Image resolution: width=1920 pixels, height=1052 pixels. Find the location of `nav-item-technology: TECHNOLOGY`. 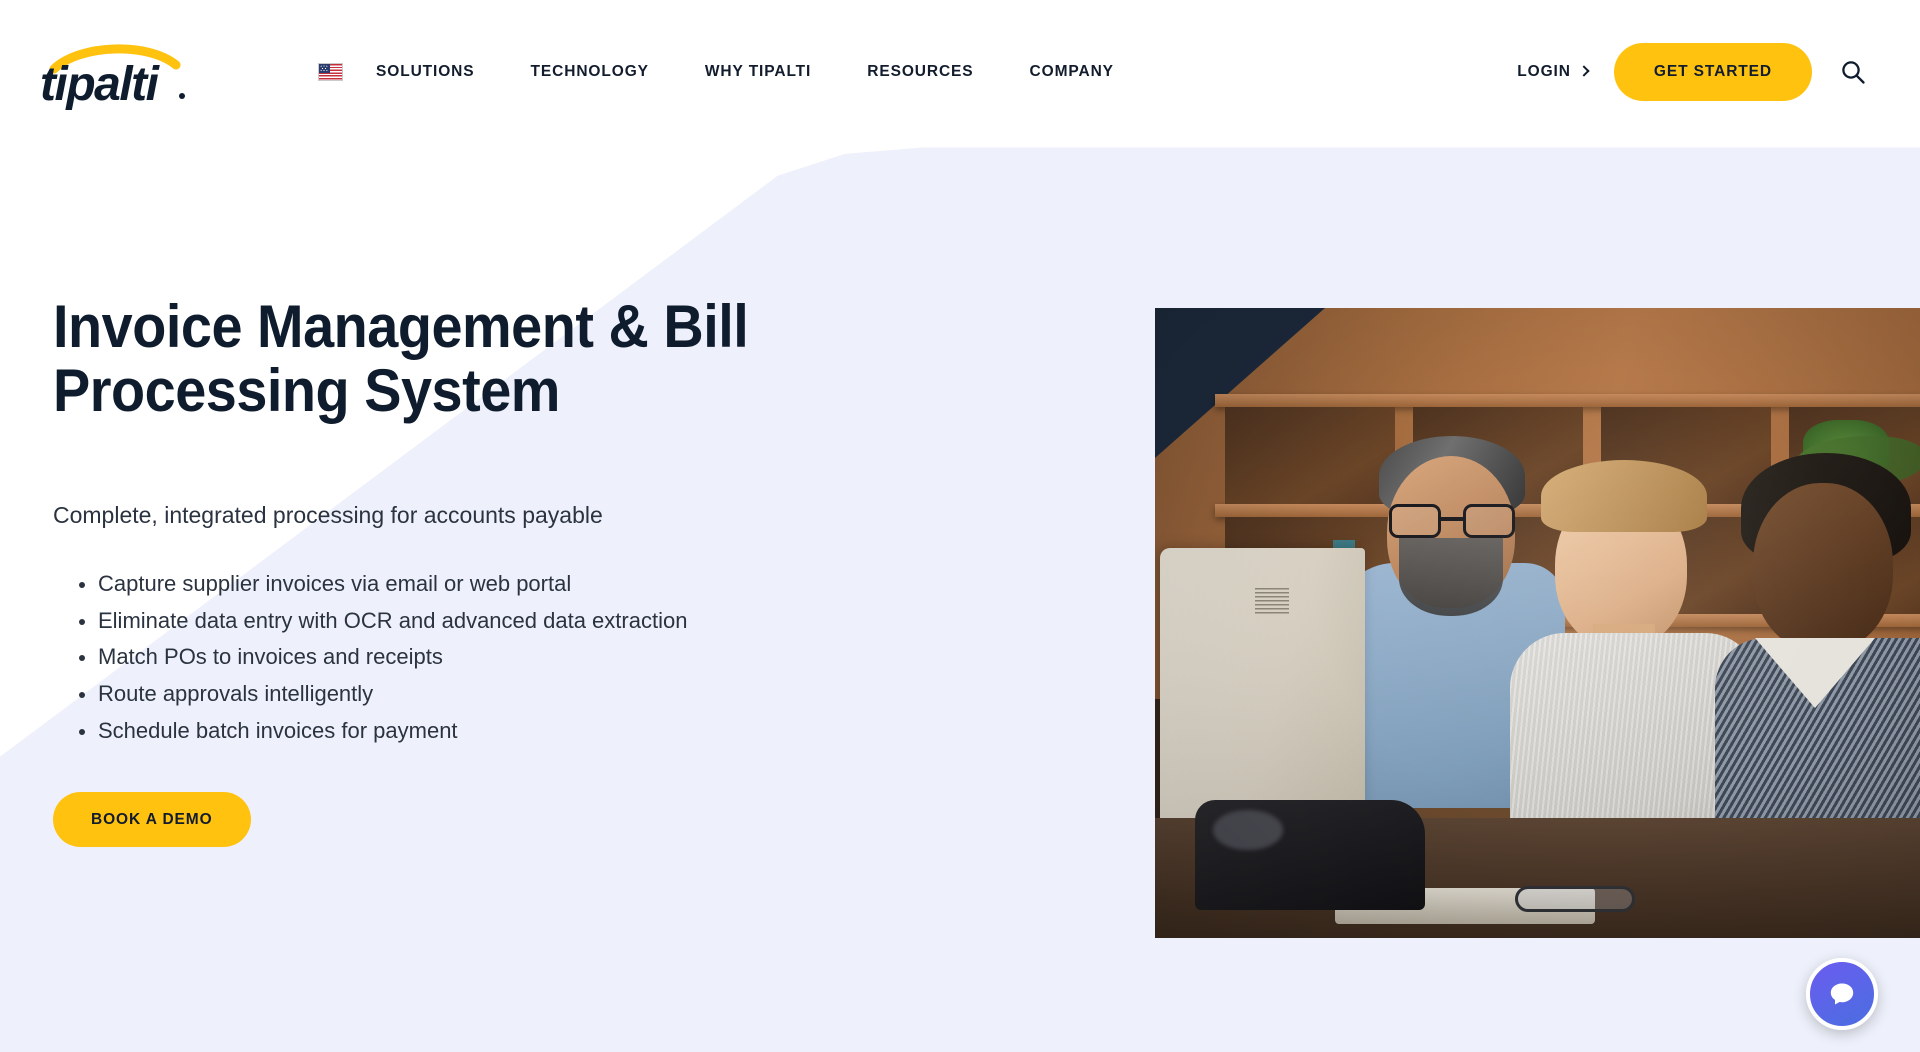

nav-item-technology: TECHNOLOGY is located at coordinates (590, 72).